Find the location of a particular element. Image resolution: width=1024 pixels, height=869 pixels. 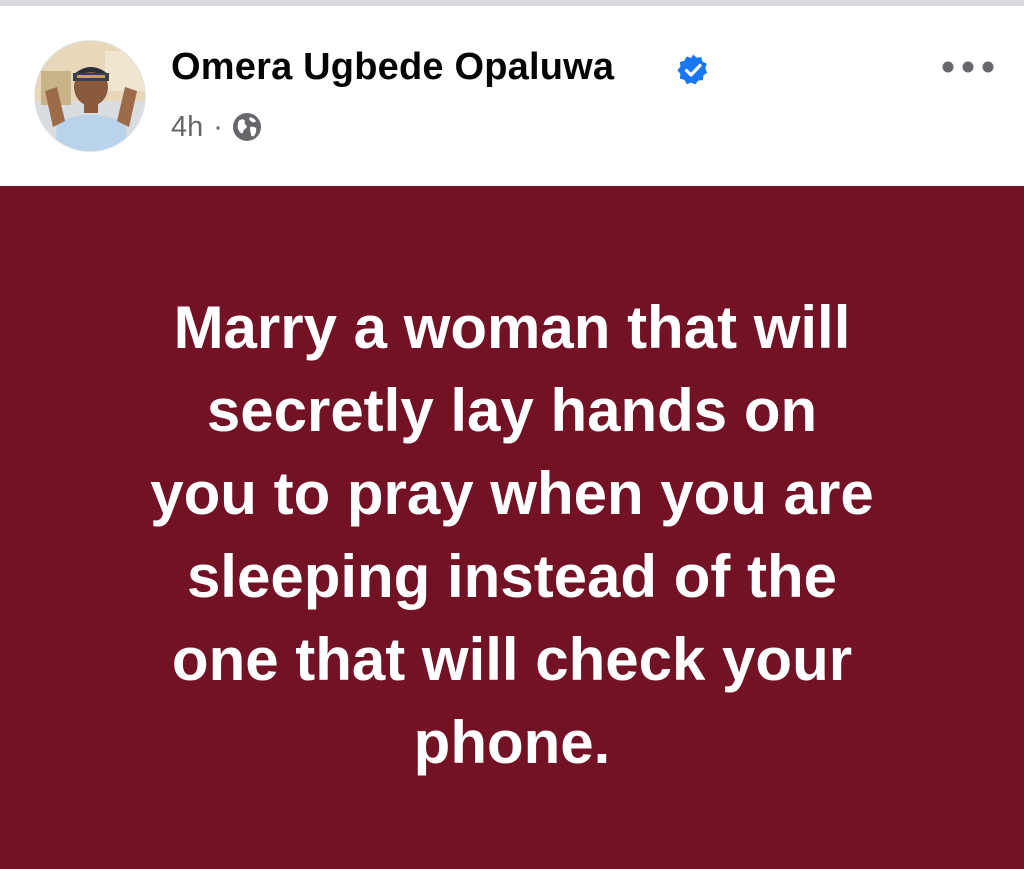

more-horizontal-icon is located at coordinates (968, 67).